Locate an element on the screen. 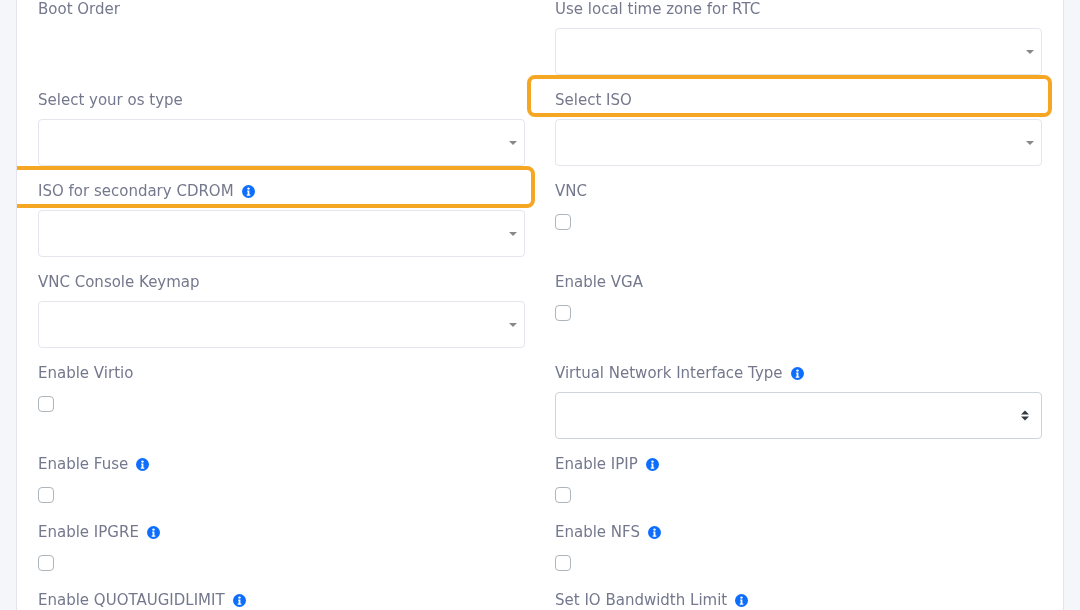 Image resolution: width=1080 pixels, height=610 pixels. field-label: Enable Fuse is located at coordinates (83, 464).